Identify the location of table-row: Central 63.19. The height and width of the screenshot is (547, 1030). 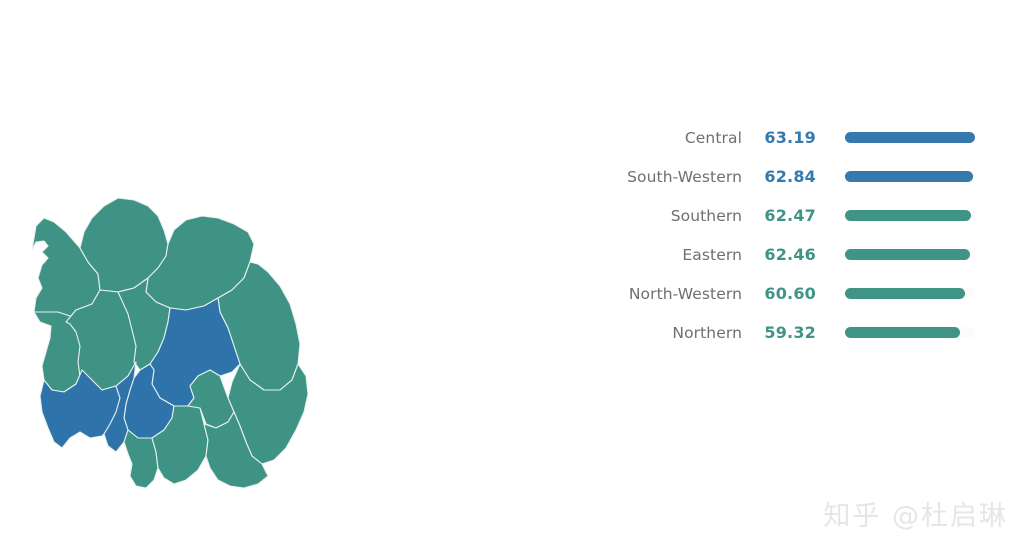
(782, 137).